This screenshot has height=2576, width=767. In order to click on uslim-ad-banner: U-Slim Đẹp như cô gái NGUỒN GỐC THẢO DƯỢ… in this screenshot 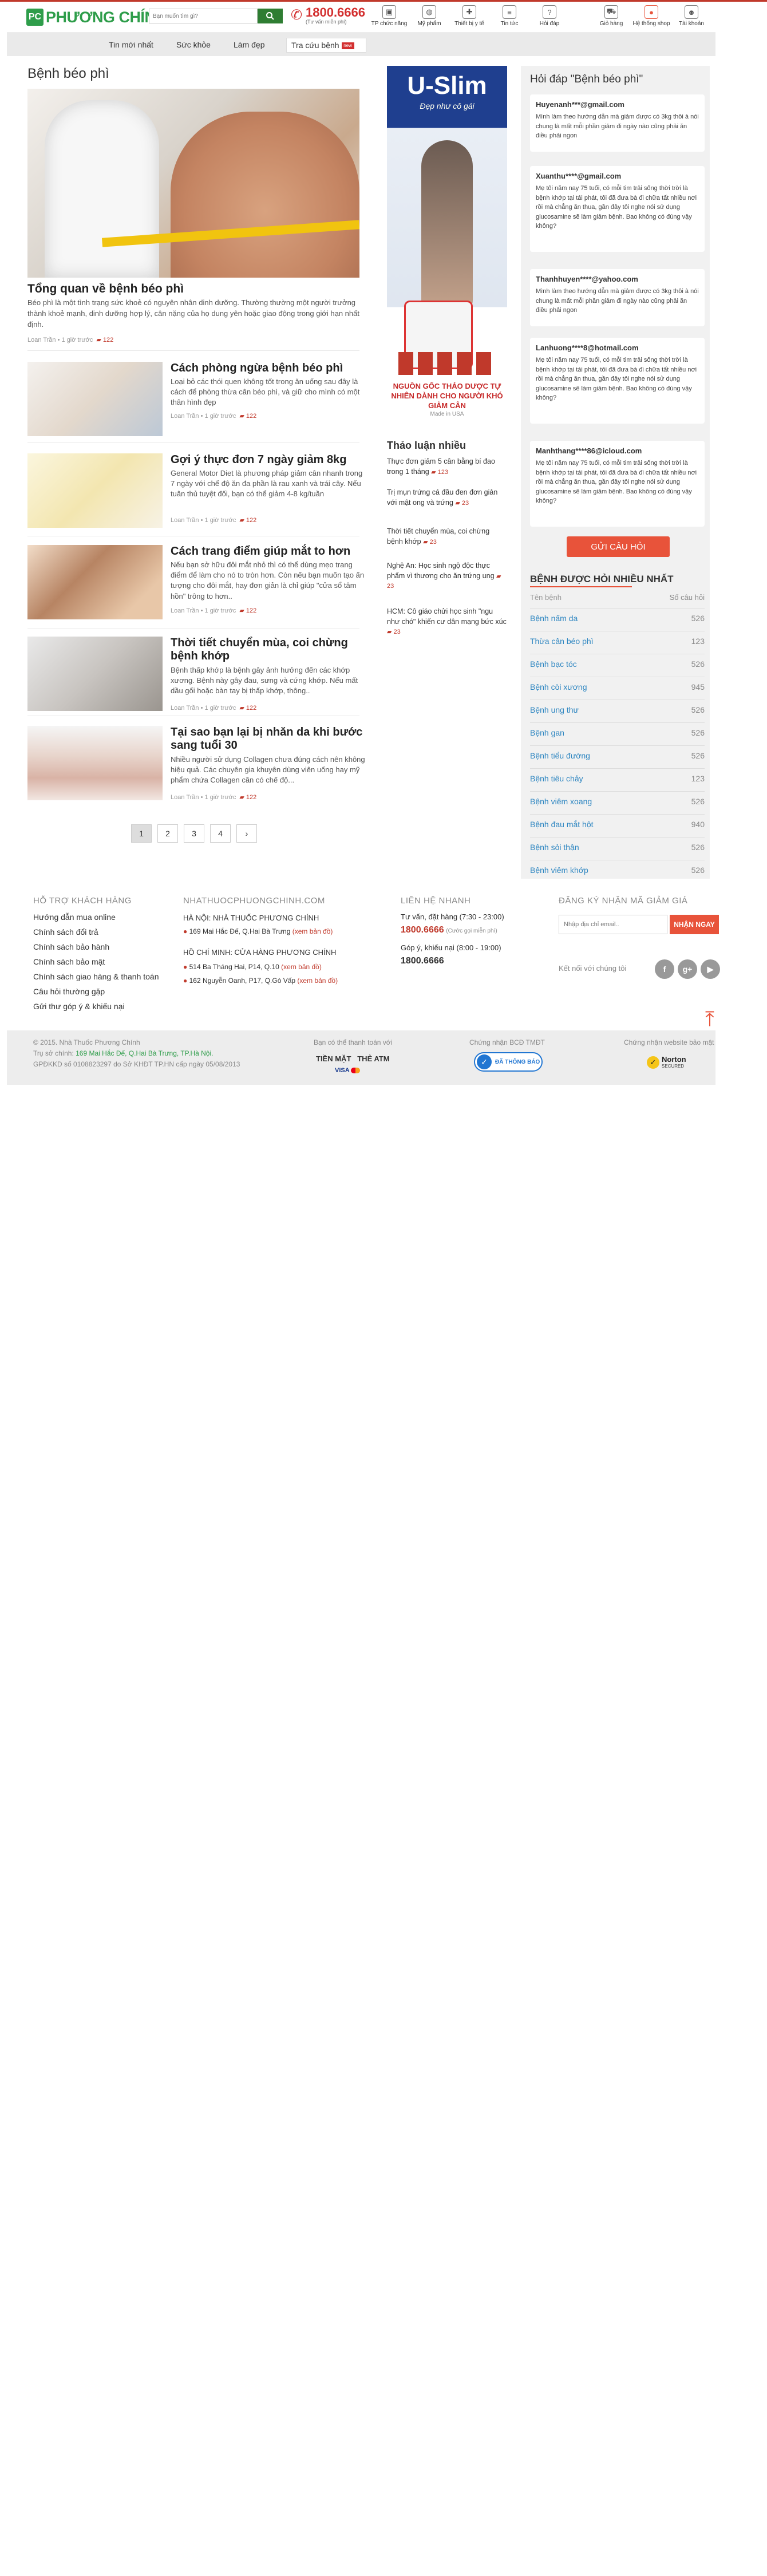, I will do `click(447, 238)`.